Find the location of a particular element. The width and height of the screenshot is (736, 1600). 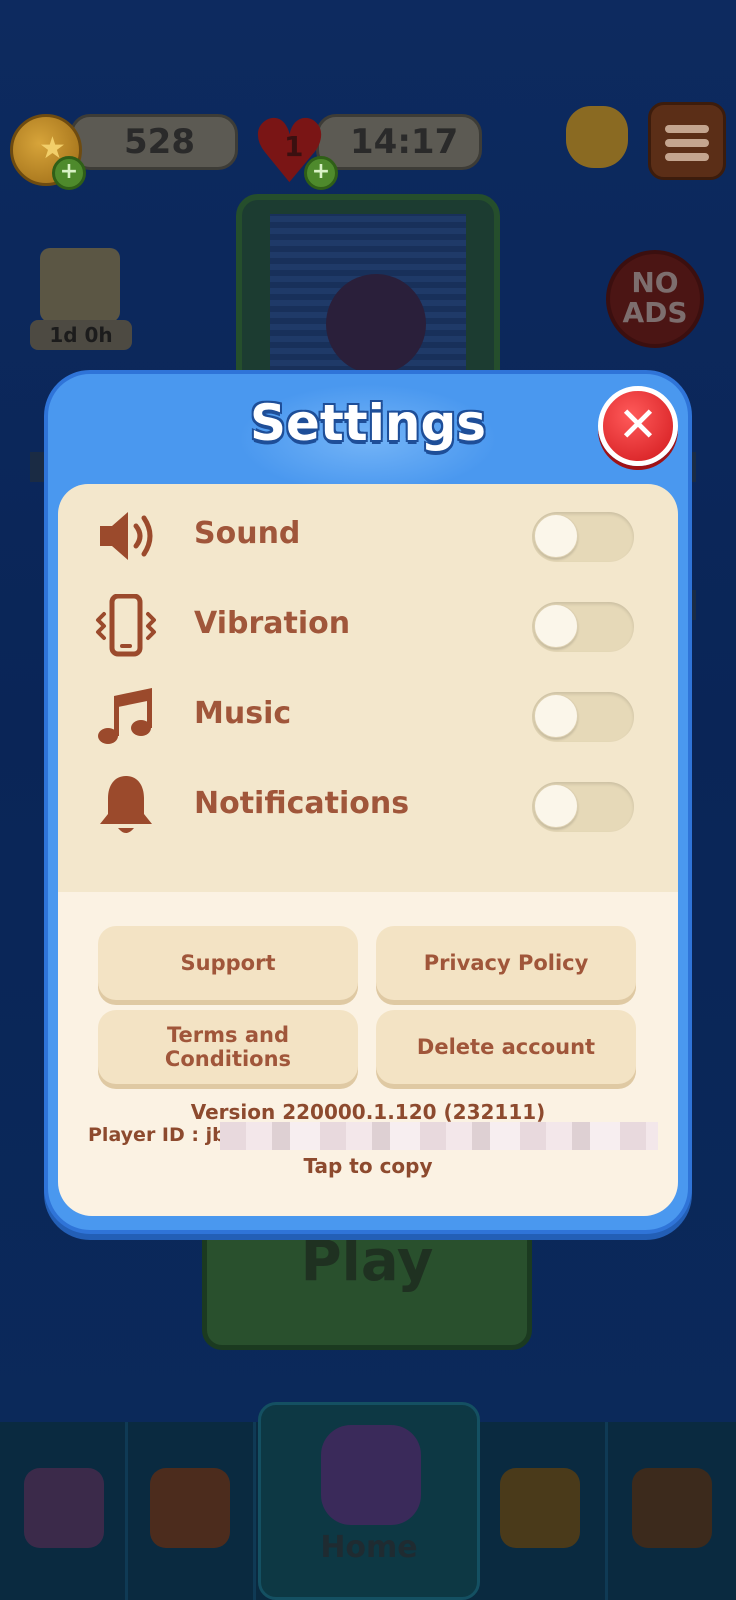

close-button: ✕ is located at coordinates (638, 426).